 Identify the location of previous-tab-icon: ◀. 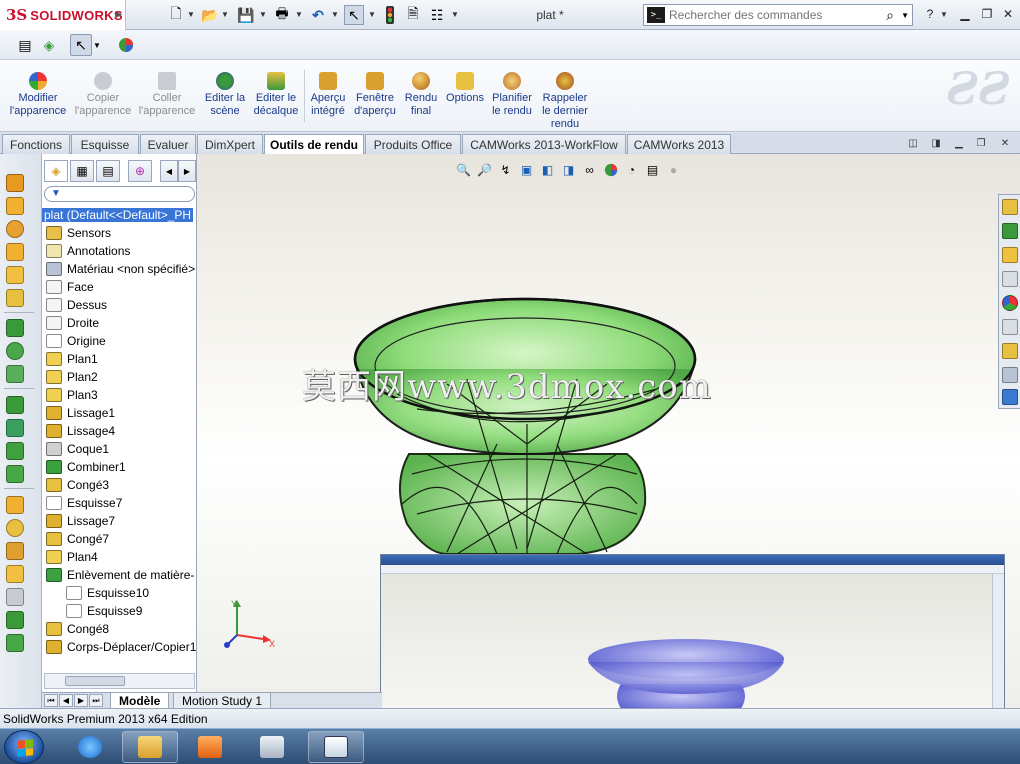
(66, 700).